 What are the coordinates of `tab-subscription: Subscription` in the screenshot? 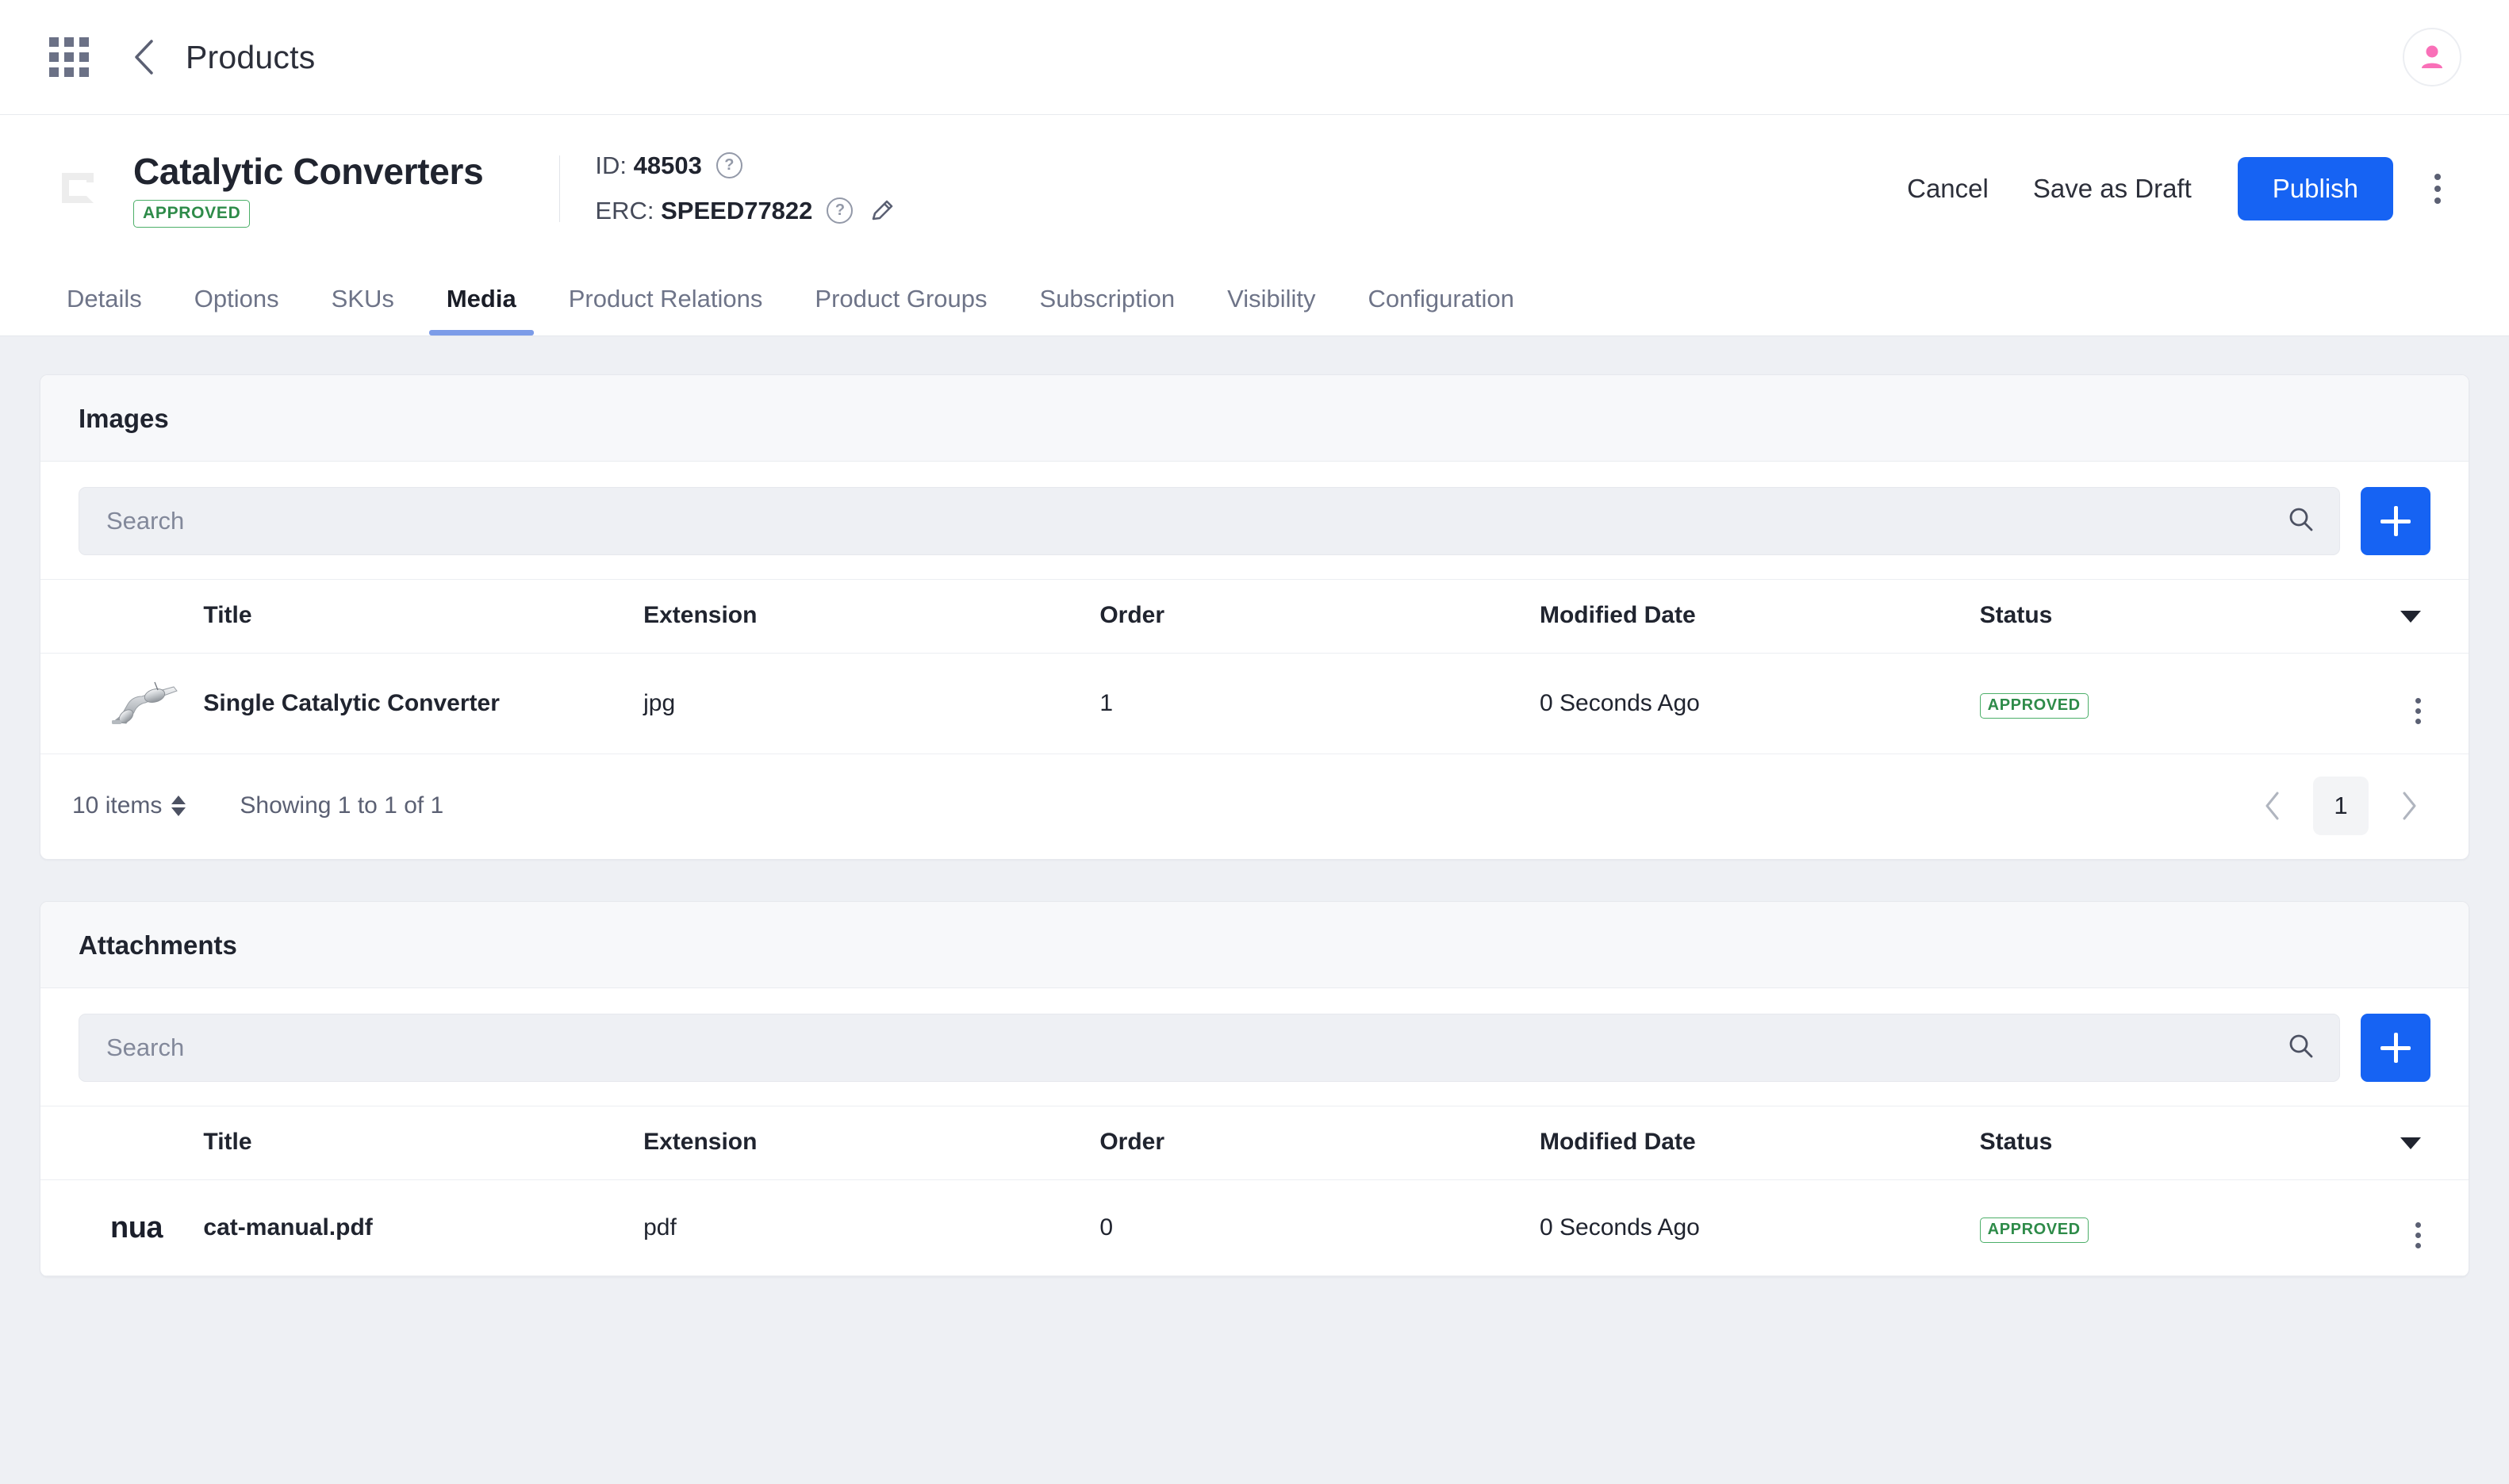 It's located at (1107, 299).